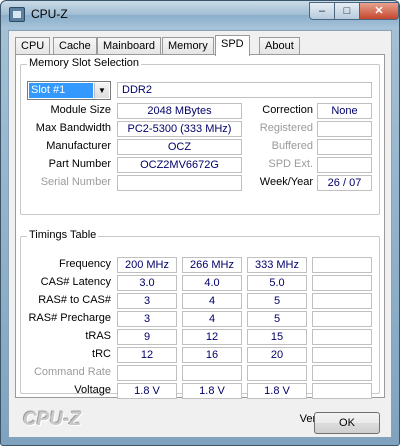  Describe the element at coordinates (80, 110) in the screenshot. I see `module-size-label: Module Size` at that location.